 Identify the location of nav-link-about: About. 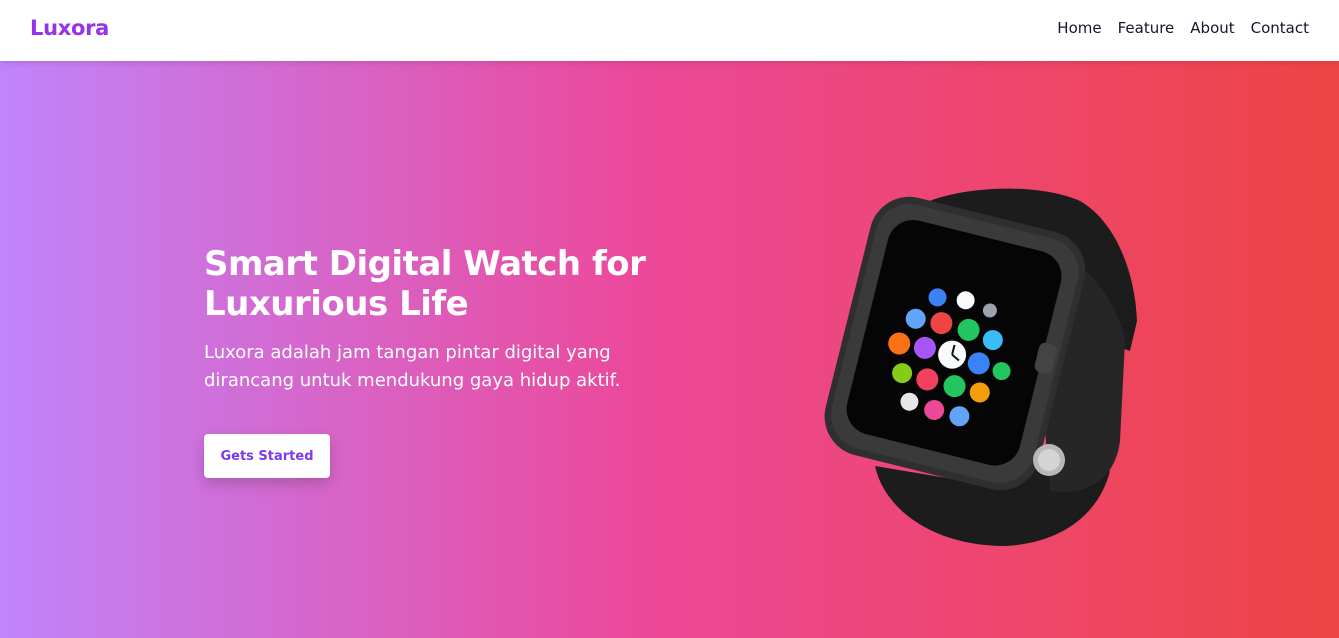
(1212, 28).